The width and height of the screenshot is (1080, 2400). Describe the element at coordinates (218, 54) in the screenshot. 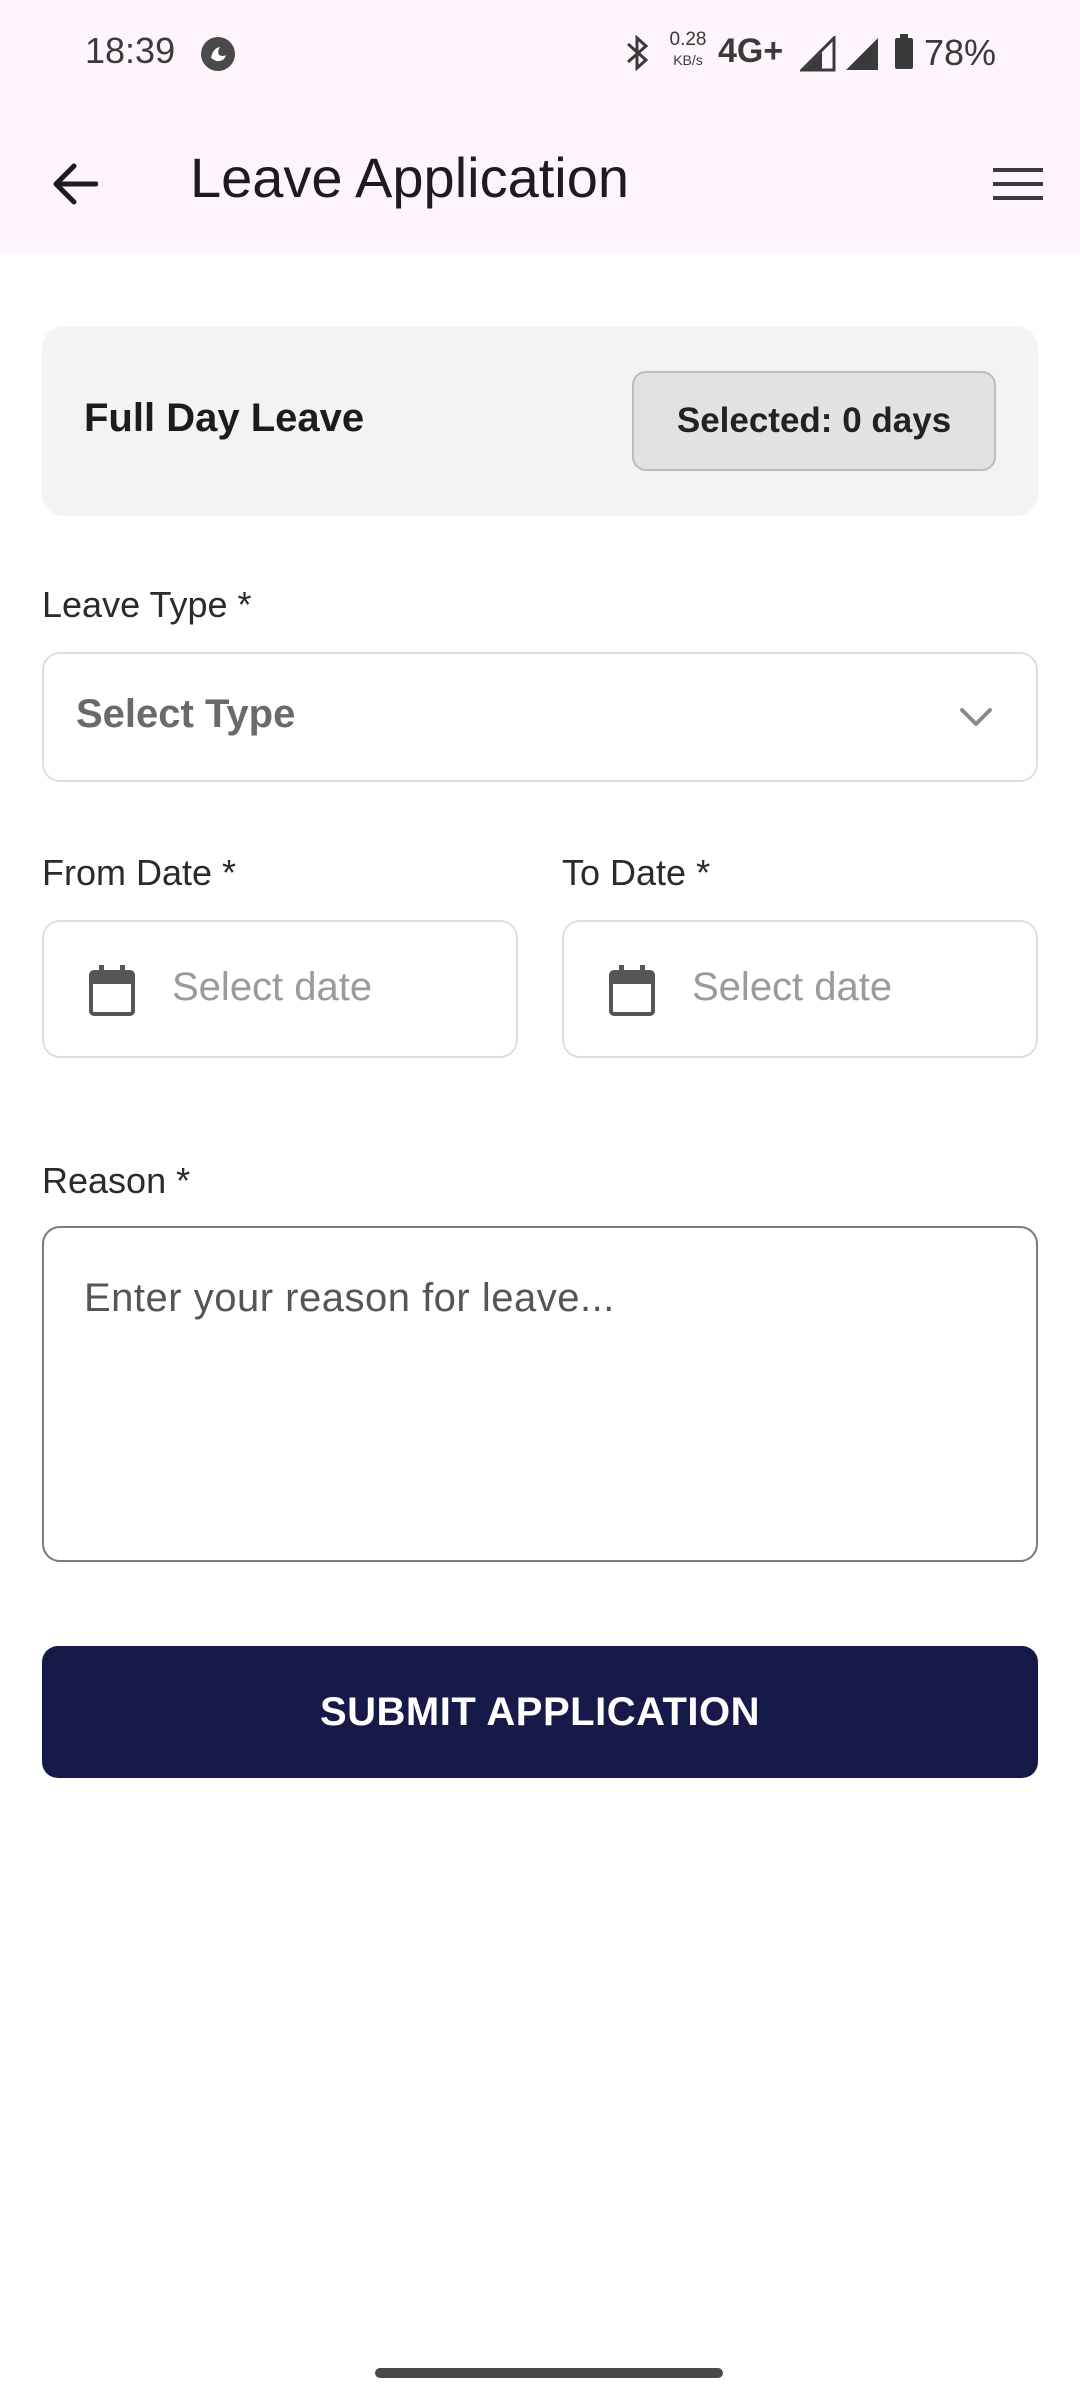

I see `alert-icon` at that location.